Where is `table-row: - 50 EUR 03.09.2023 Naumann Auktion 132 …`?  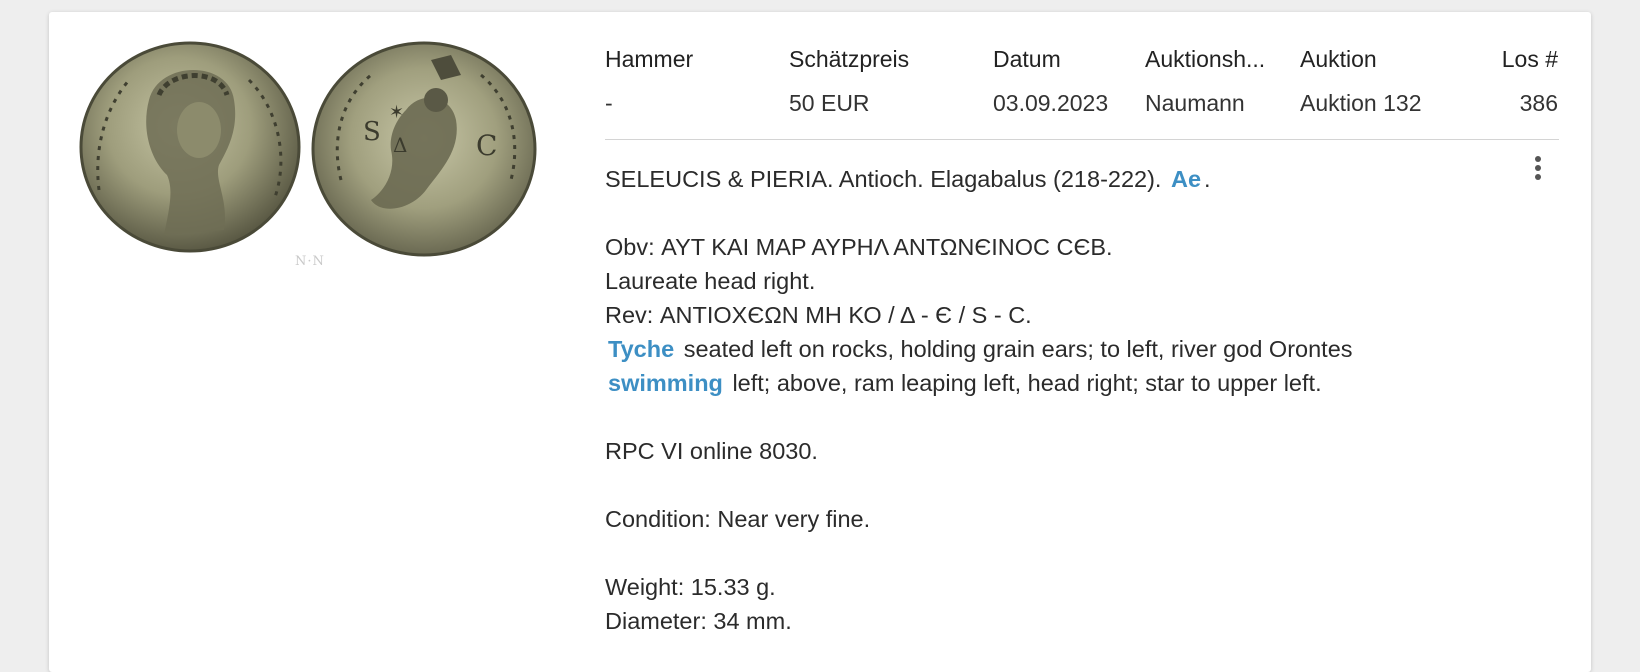
table-row: - 50 EUR 03.09.2023 Naumann Auktion 132 … is located at coordinates (1085, 110).